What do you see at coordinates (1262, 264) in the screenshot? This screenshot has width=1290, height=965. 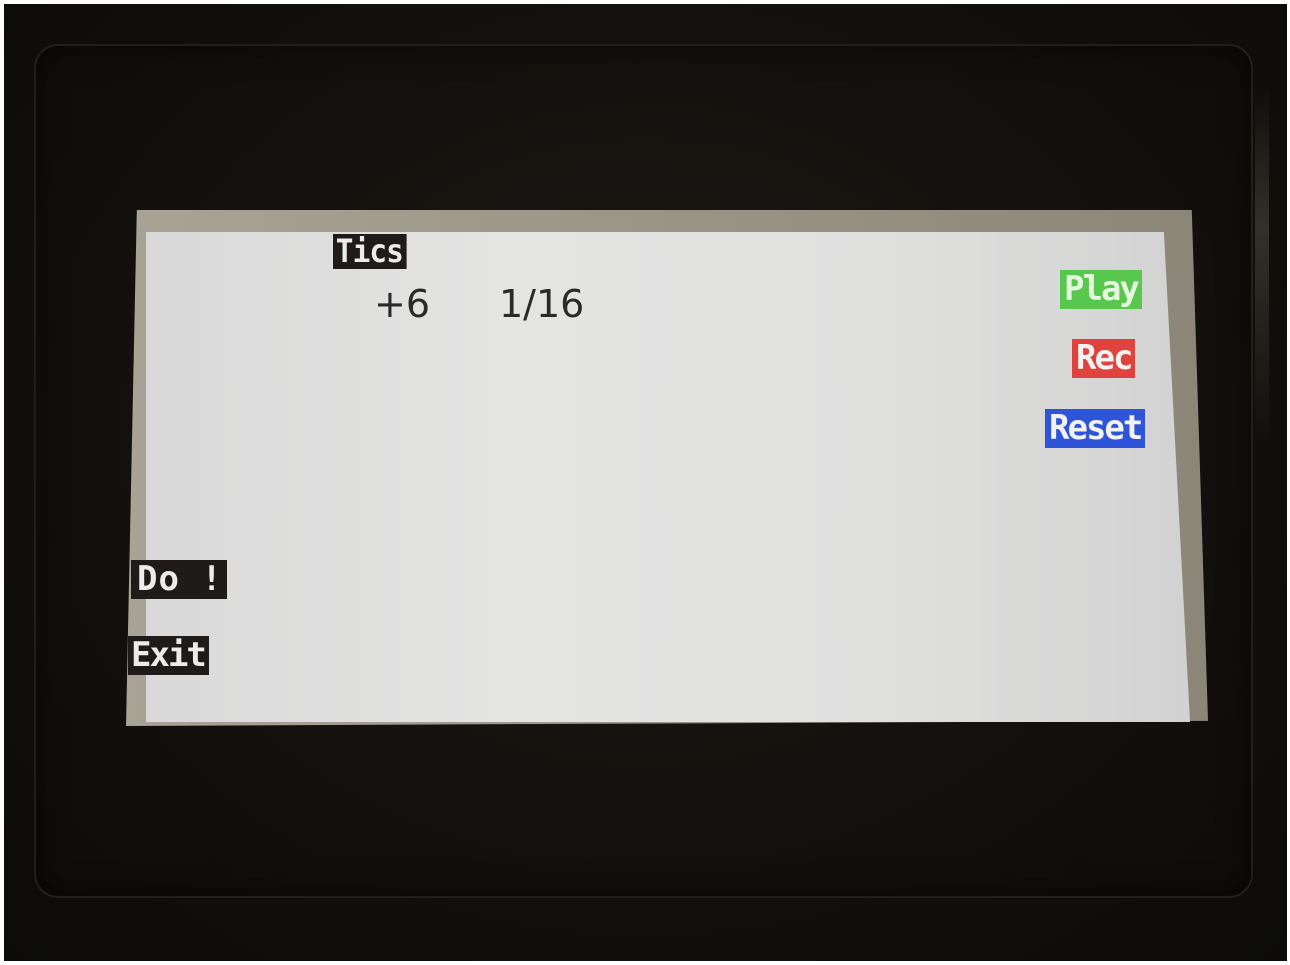 I see `bezel-reflection` at bounding box center [1262, 264].